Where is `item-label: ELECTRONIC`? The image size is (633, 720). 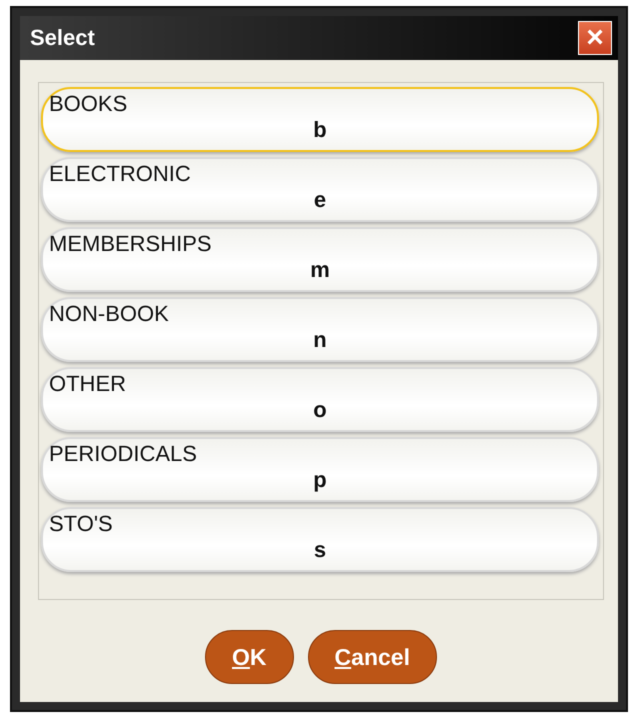
item-label: ELECTRONIC is located at coordinates (120, 174).